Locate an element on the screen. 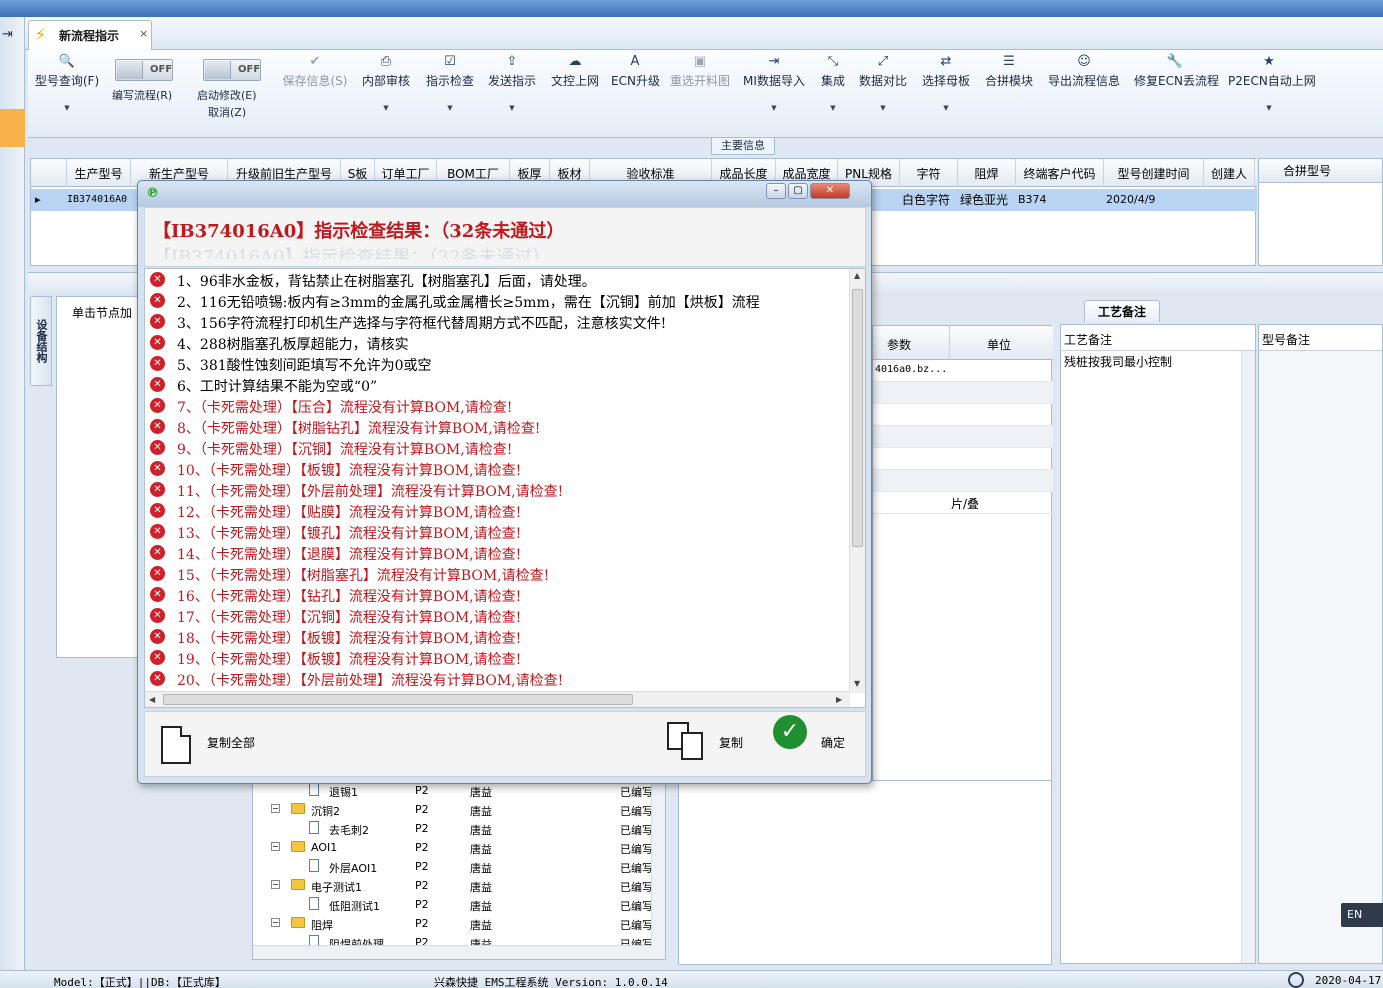 Image resolution: width=1383 pixels, height=988 pixels. tree-row: 外层AOI1 P2 唐益 已编写 is located at coordinates (453, 867).